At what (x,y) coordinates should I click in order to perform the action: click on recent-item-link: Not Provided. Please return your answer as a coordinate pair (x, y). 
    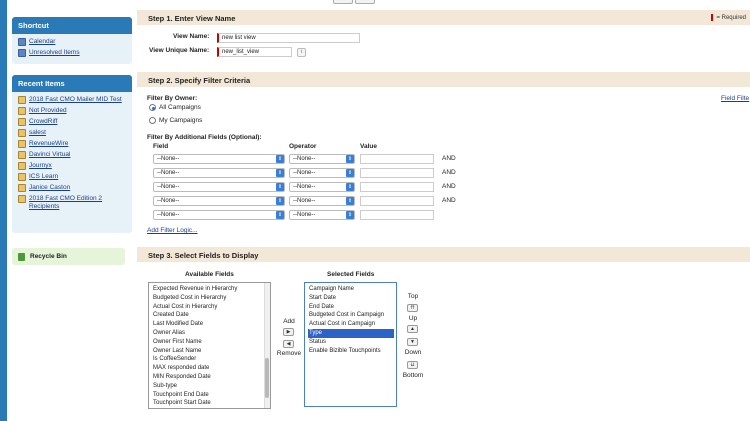
    Looking at the image, I should click on (48, 111).